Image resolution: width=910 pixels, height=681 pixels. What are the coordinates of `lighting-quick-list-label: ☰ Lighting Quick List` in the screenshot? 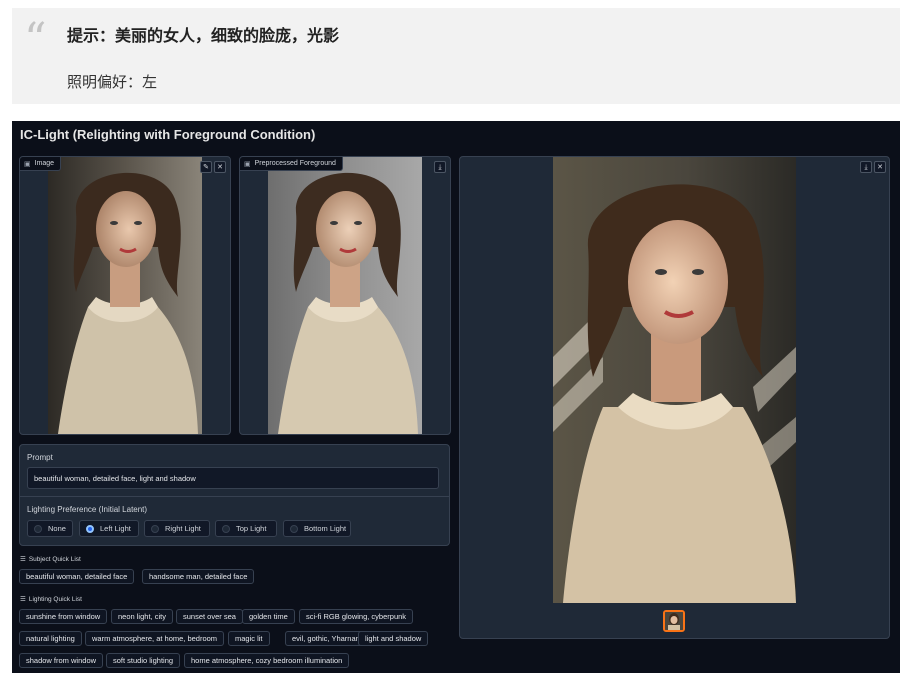 It's located at (51, 599).